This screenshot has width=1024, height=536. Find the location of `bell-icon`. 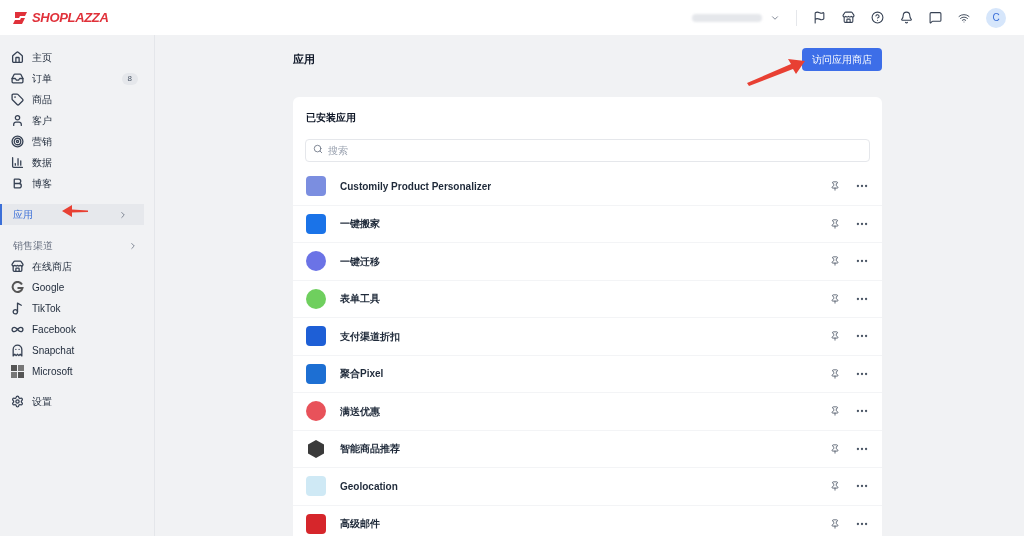

bell-icon is located at coordinates (906, 17).